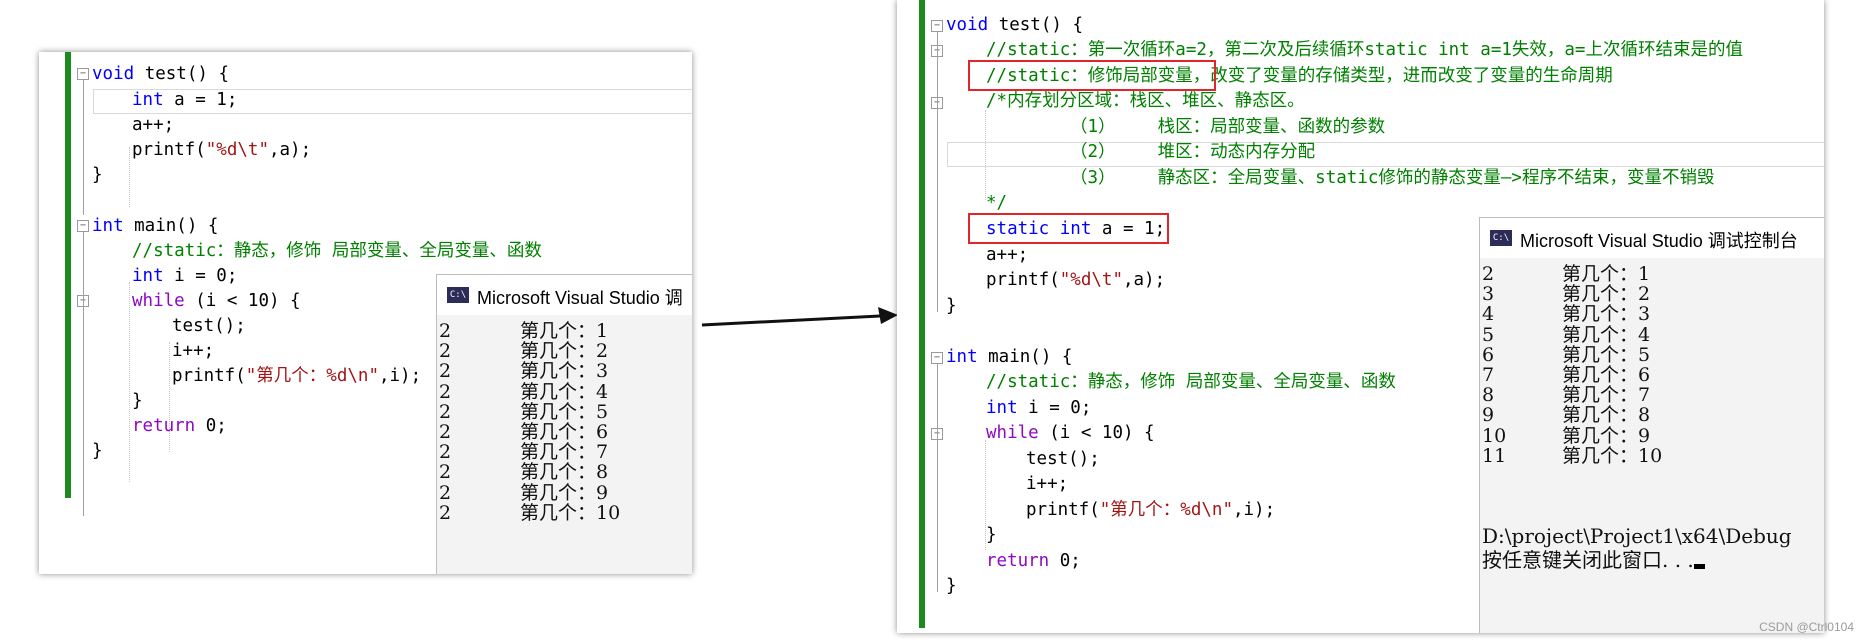  I want to click on code-comment: 改变了变量的存储类型，进而改变了变量的生命周期, so click(1411, 76).